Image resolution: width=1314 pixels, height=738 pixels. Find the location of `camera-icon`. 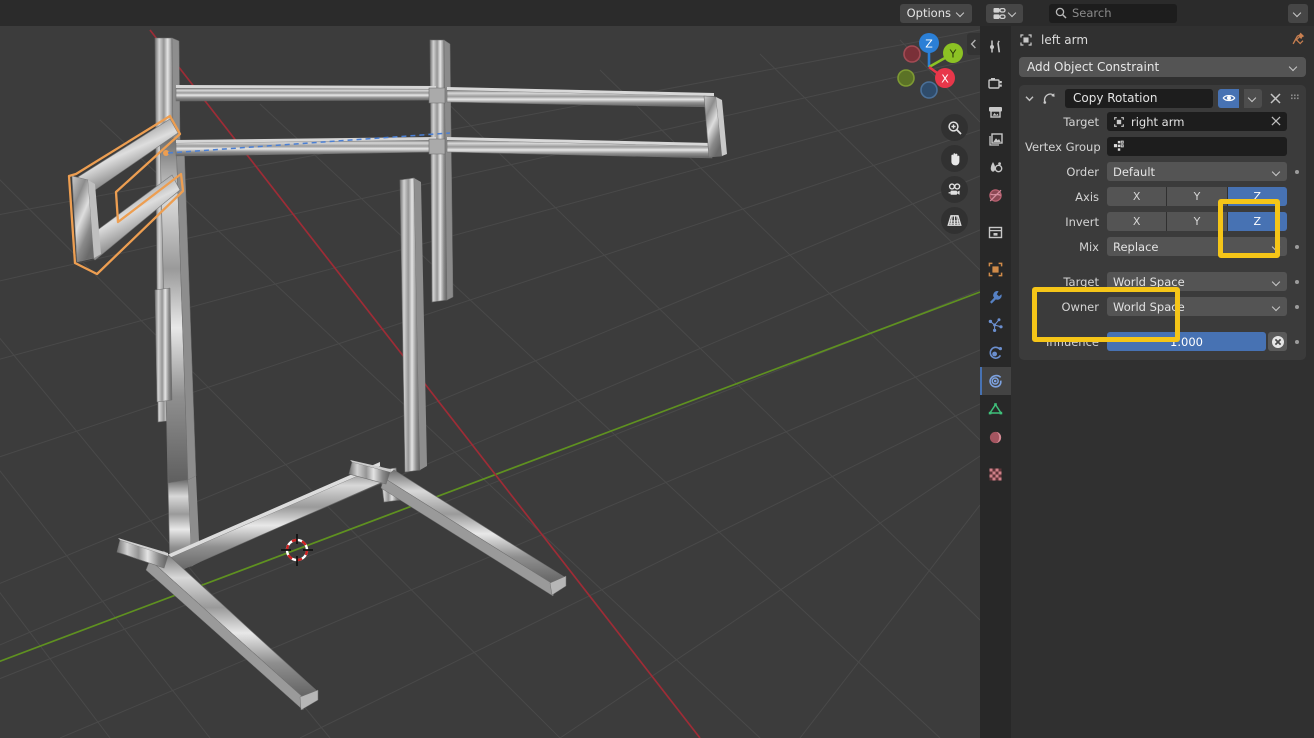

camera-icon is located at coordinates (954, 189).